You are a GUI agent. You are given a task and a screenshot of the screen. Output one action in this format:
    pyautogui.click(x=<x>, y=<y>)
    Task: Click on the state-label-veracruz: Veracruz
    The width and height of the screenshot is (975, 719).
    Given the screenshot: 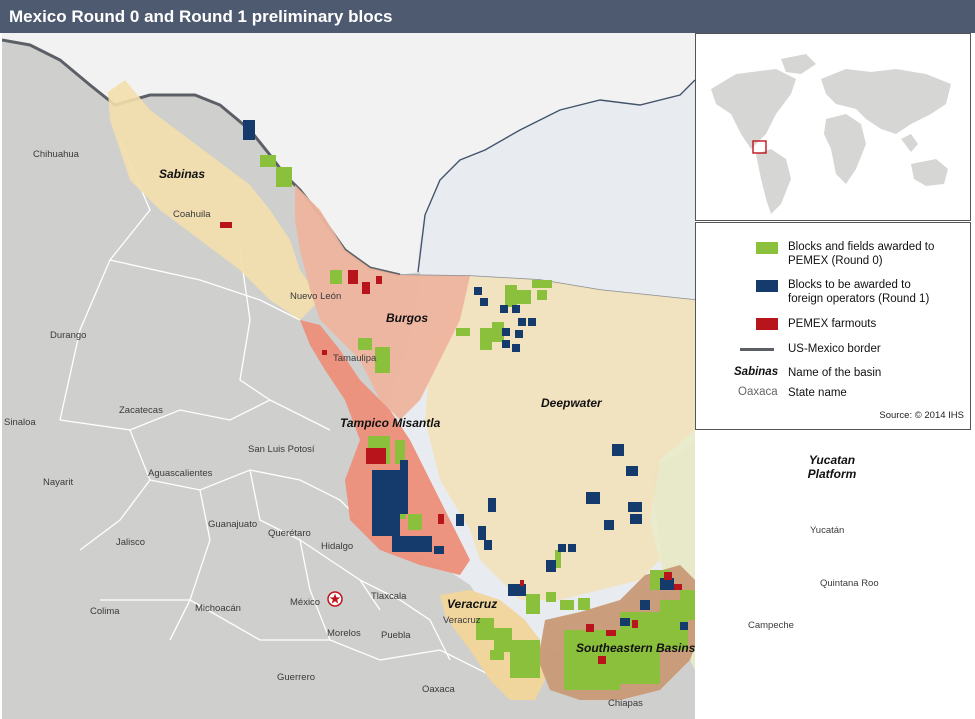 What is the action you would take?
    pyautogui.click(x=462, y=620)
    